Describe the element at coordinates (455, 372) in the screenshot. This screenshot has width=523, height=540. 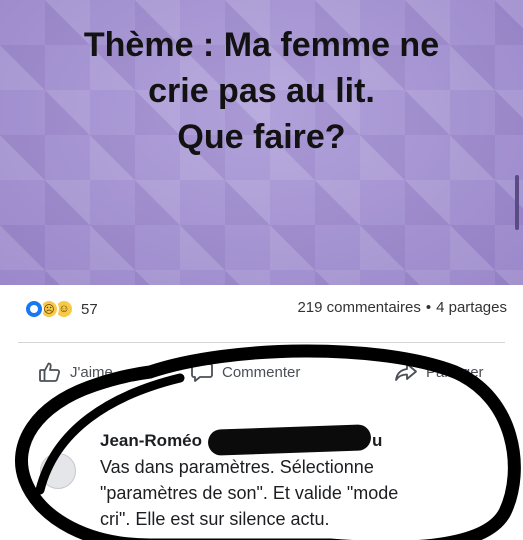
I see `share-label: Partager` at that location.